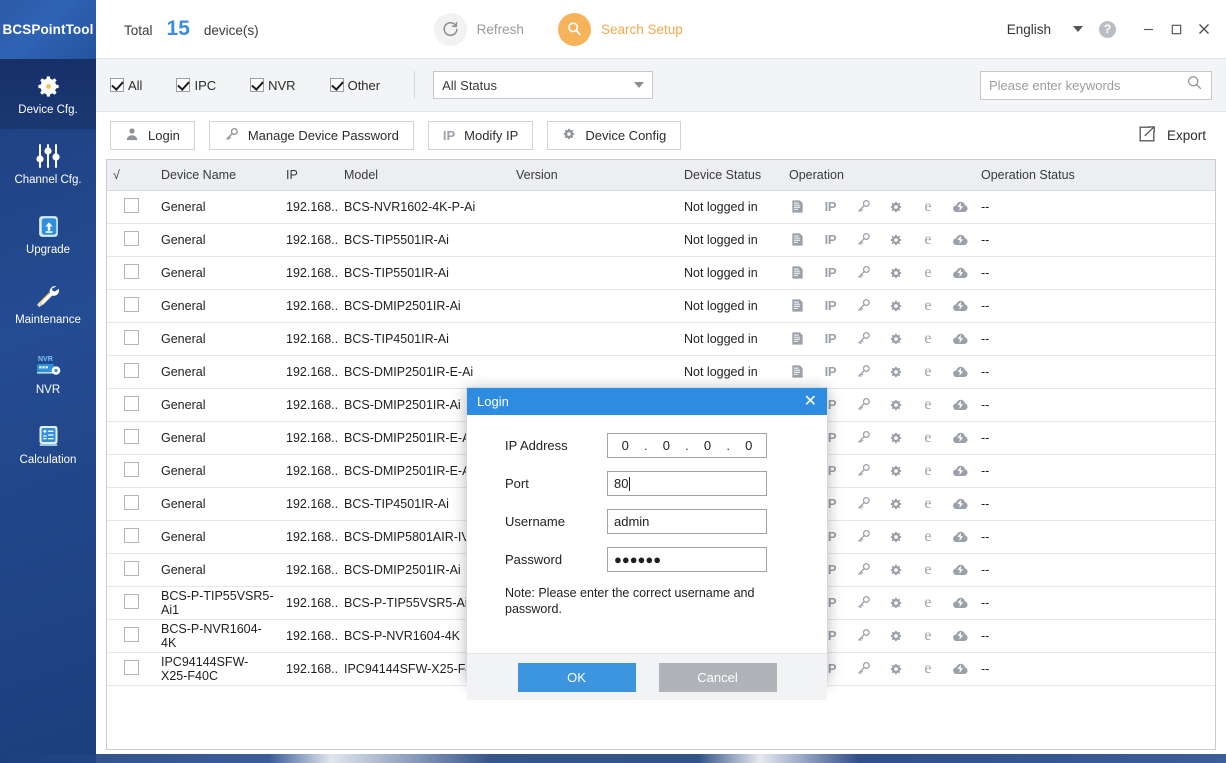 The width and height of the screenshot is (1226, 763). What do you see at coordinates (717, 677) in the screenshot?
I see `cancel-button: Cancel` at bounding box center [717, 677].